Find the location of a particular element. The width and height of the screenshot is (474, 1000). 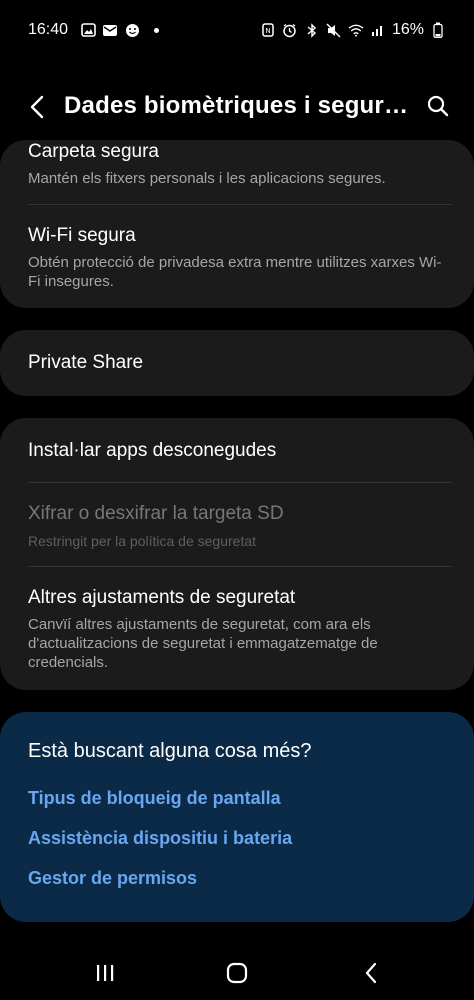

svg-text: N is located at coordinates (267, 31).